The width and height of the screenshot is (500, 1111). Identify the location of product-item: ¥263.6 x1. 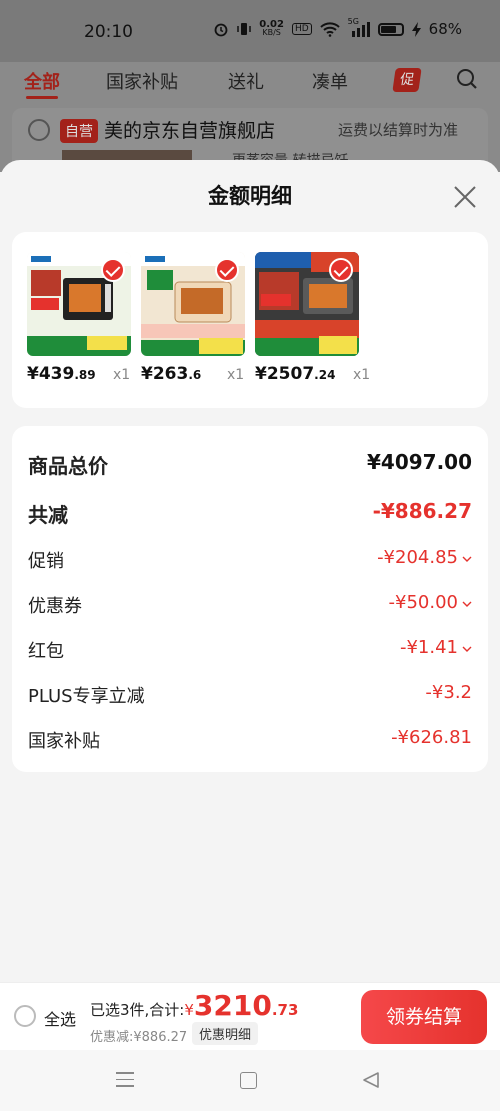
(193, 318).